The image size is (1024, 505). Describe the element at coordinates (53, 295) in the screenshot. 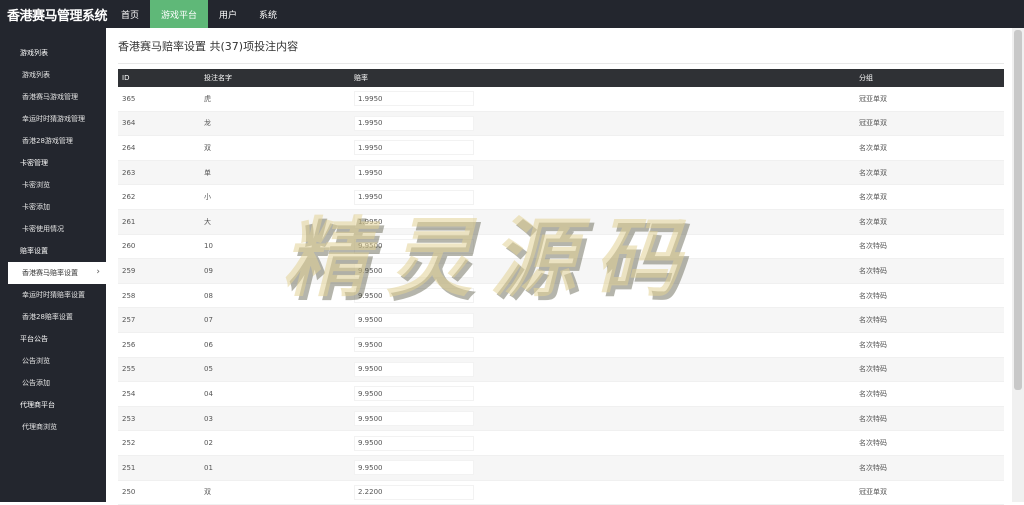

I see `sidebar-item-lucky-odds: 幸运时时猜赔率设置` at that location.